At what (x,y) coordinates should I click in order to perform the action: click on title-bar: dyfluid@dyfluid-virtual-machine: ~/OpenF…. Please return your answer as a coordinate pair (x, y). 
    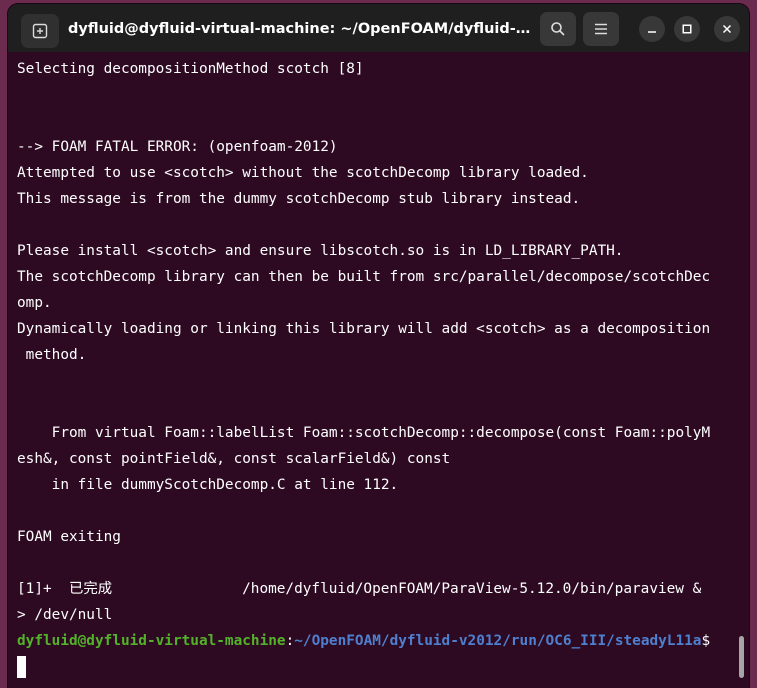
    Looking at the image, I should click on (378, 28).